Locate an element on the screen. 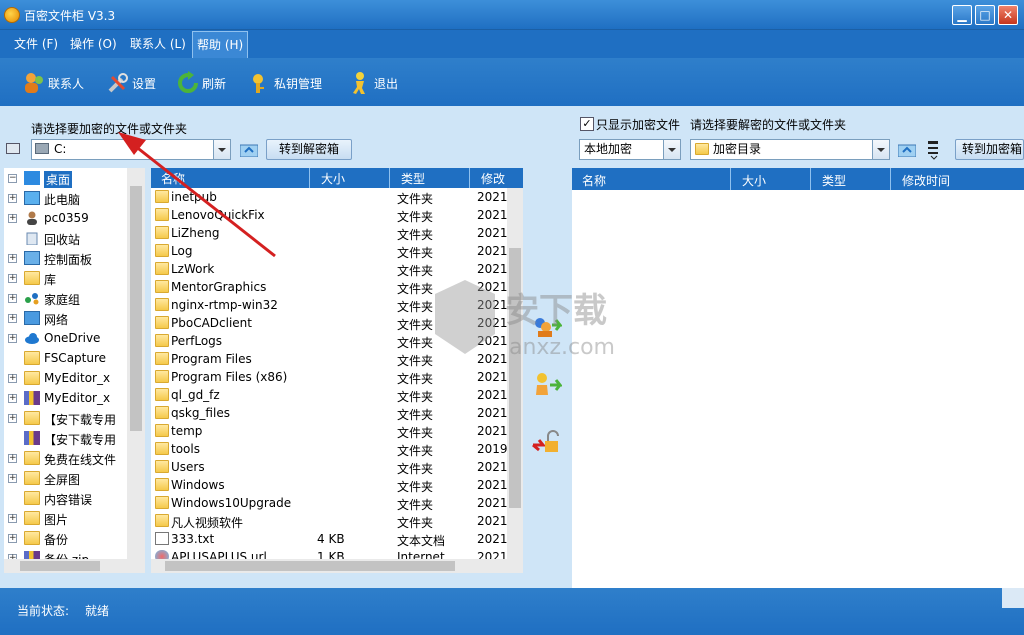  file-name: qskg_files is located at coordinates (200, 413).